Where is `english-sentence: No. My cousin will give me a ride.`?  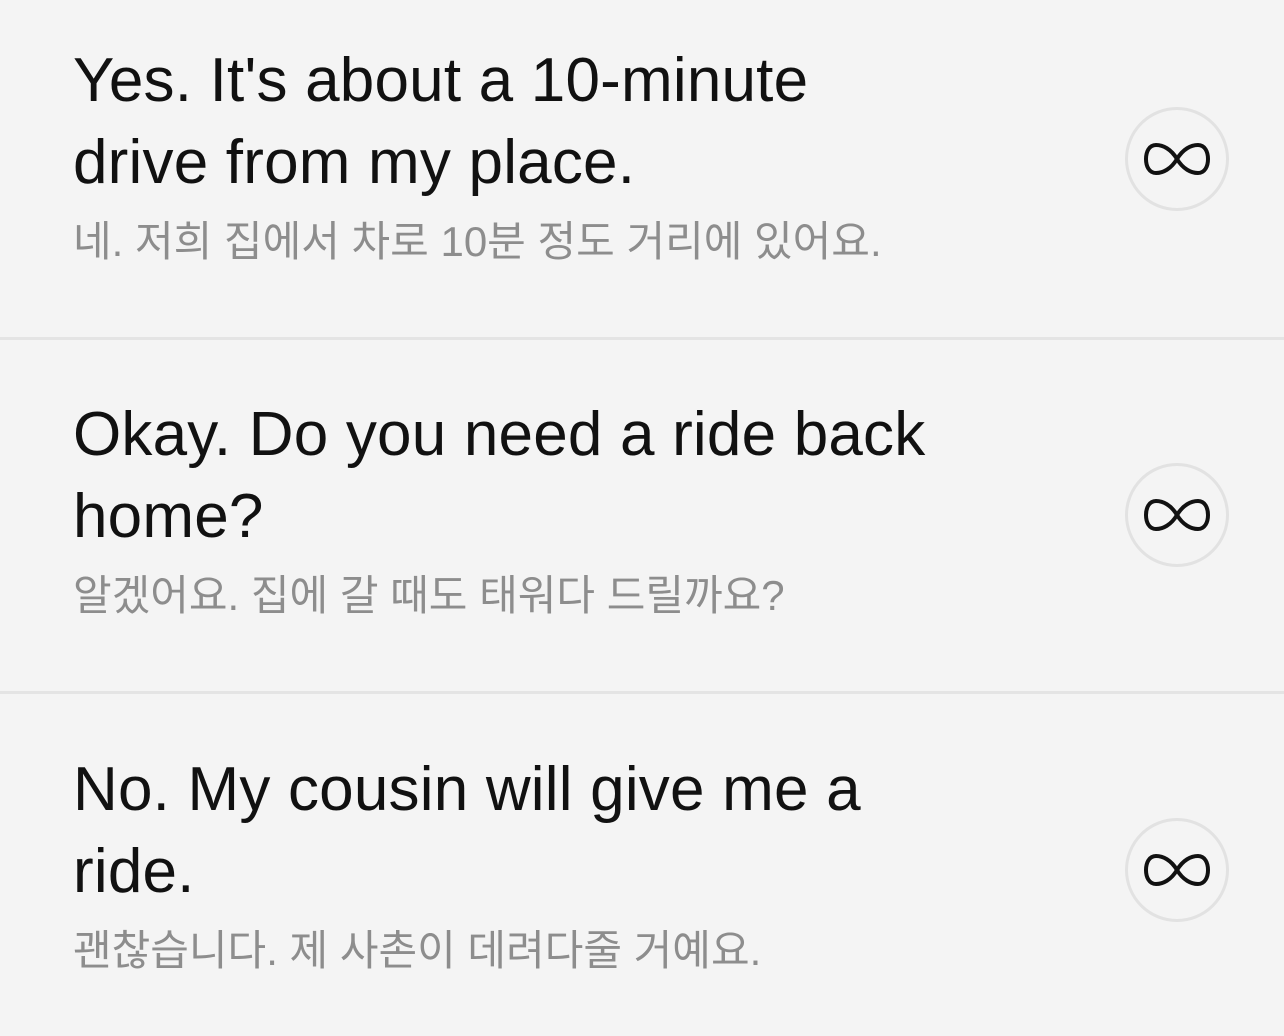 english-sentence: No. My cousin will give me a ride. is located at coordinates (467, 830).